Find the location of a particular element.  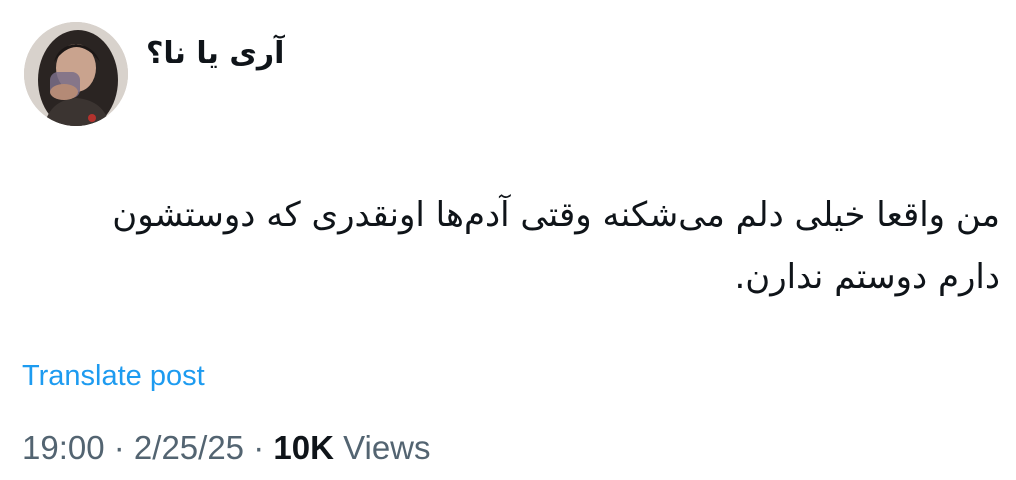

profile-photo-icon is located at coordinates (76, 74).